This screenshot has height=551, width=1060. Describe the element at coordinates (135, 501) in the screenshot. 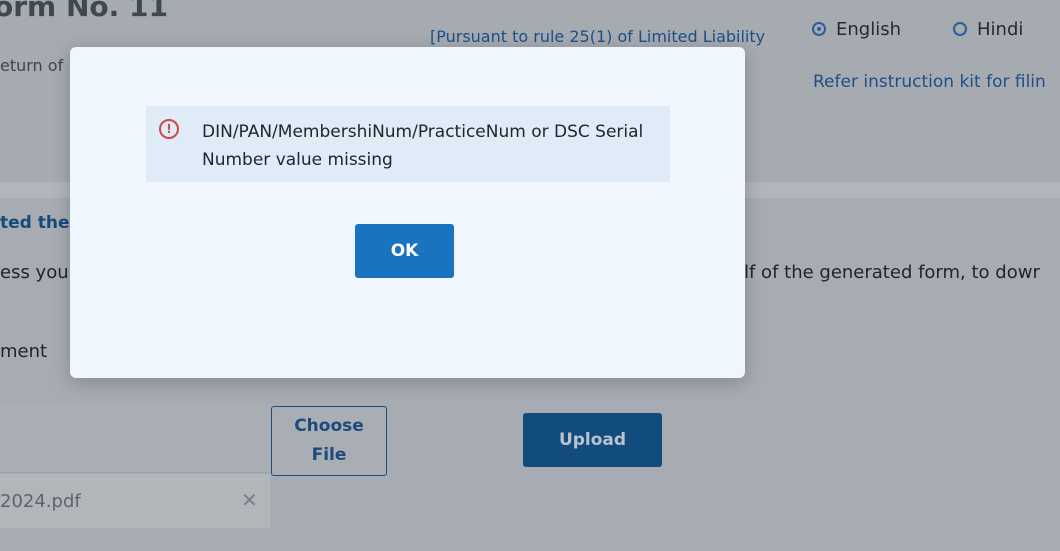

I see `attached-file-row: 2024.pdf ✕` at that location.